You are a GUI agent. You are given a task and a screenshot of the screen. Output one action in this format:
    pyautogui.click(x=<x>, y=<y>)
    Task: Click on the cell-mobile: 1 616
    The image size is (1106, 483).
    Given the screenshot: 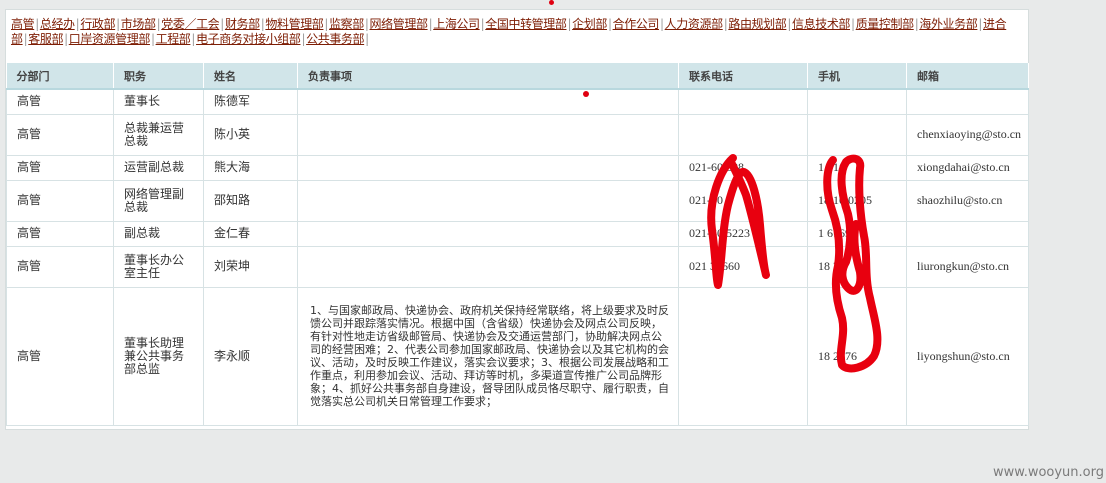 What is the action you would take?
    pyautogui.click(x=857, y=167)
    